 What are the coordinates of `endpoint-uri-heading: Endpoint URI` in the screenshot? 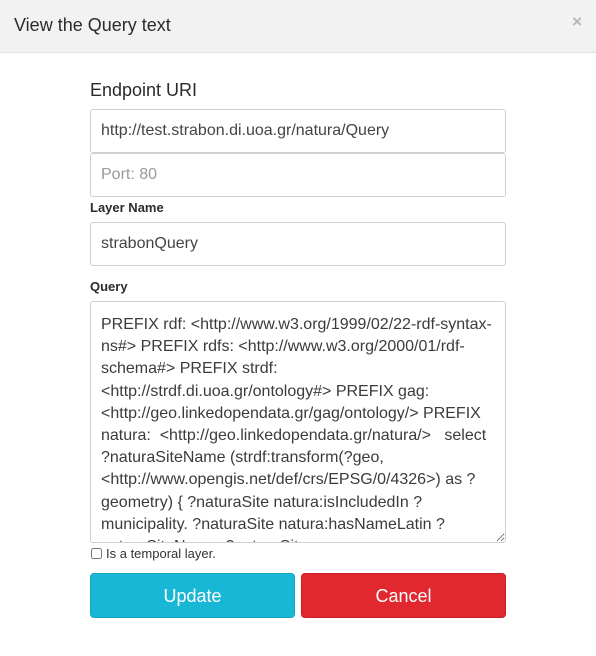 It's located at (144, 90).